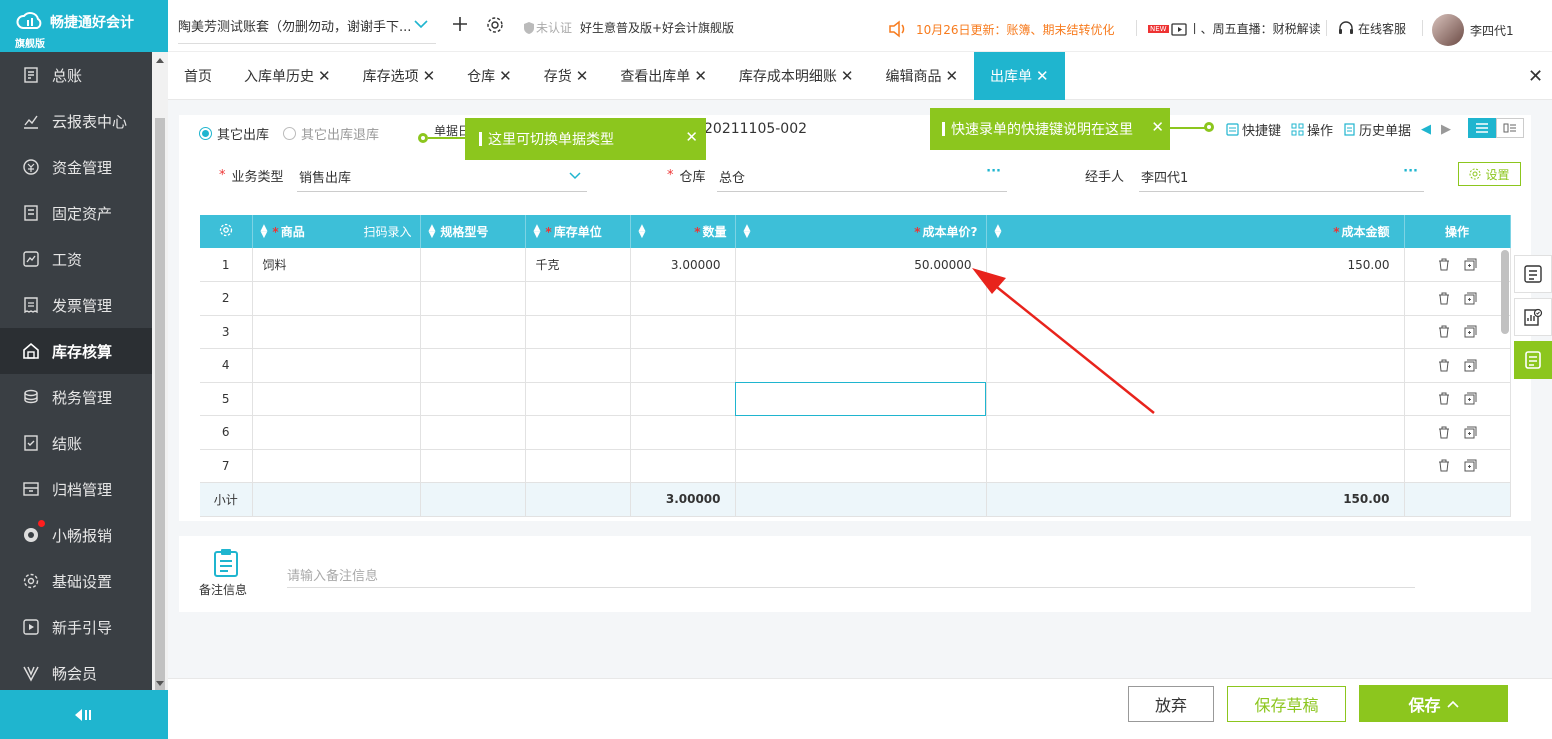 The image size is (1552, 739). What do you see at coordinates (1473, 30) in the screenshot?
I see `user-menu: 李四代1` at bounding box center [1473, 30].